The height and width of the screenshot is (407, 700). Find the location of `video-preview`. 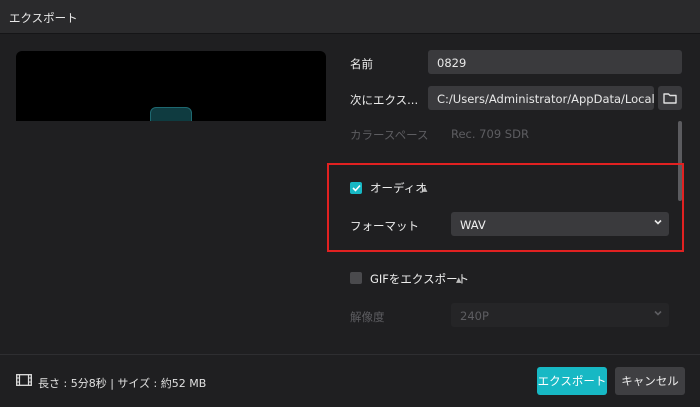

video-preview is located at coordinates (171, 86).